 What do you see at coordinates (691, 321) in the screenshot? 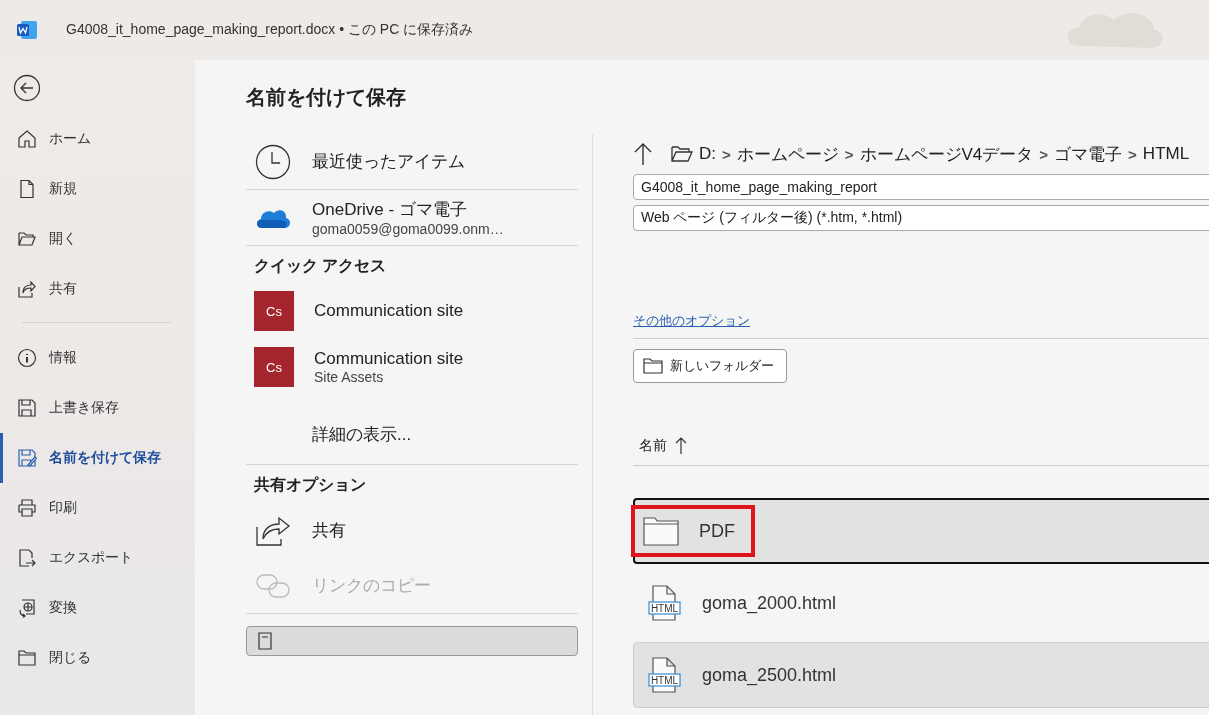
I see `more-options-link: その他のオプション` at bounding box center [691, 321].